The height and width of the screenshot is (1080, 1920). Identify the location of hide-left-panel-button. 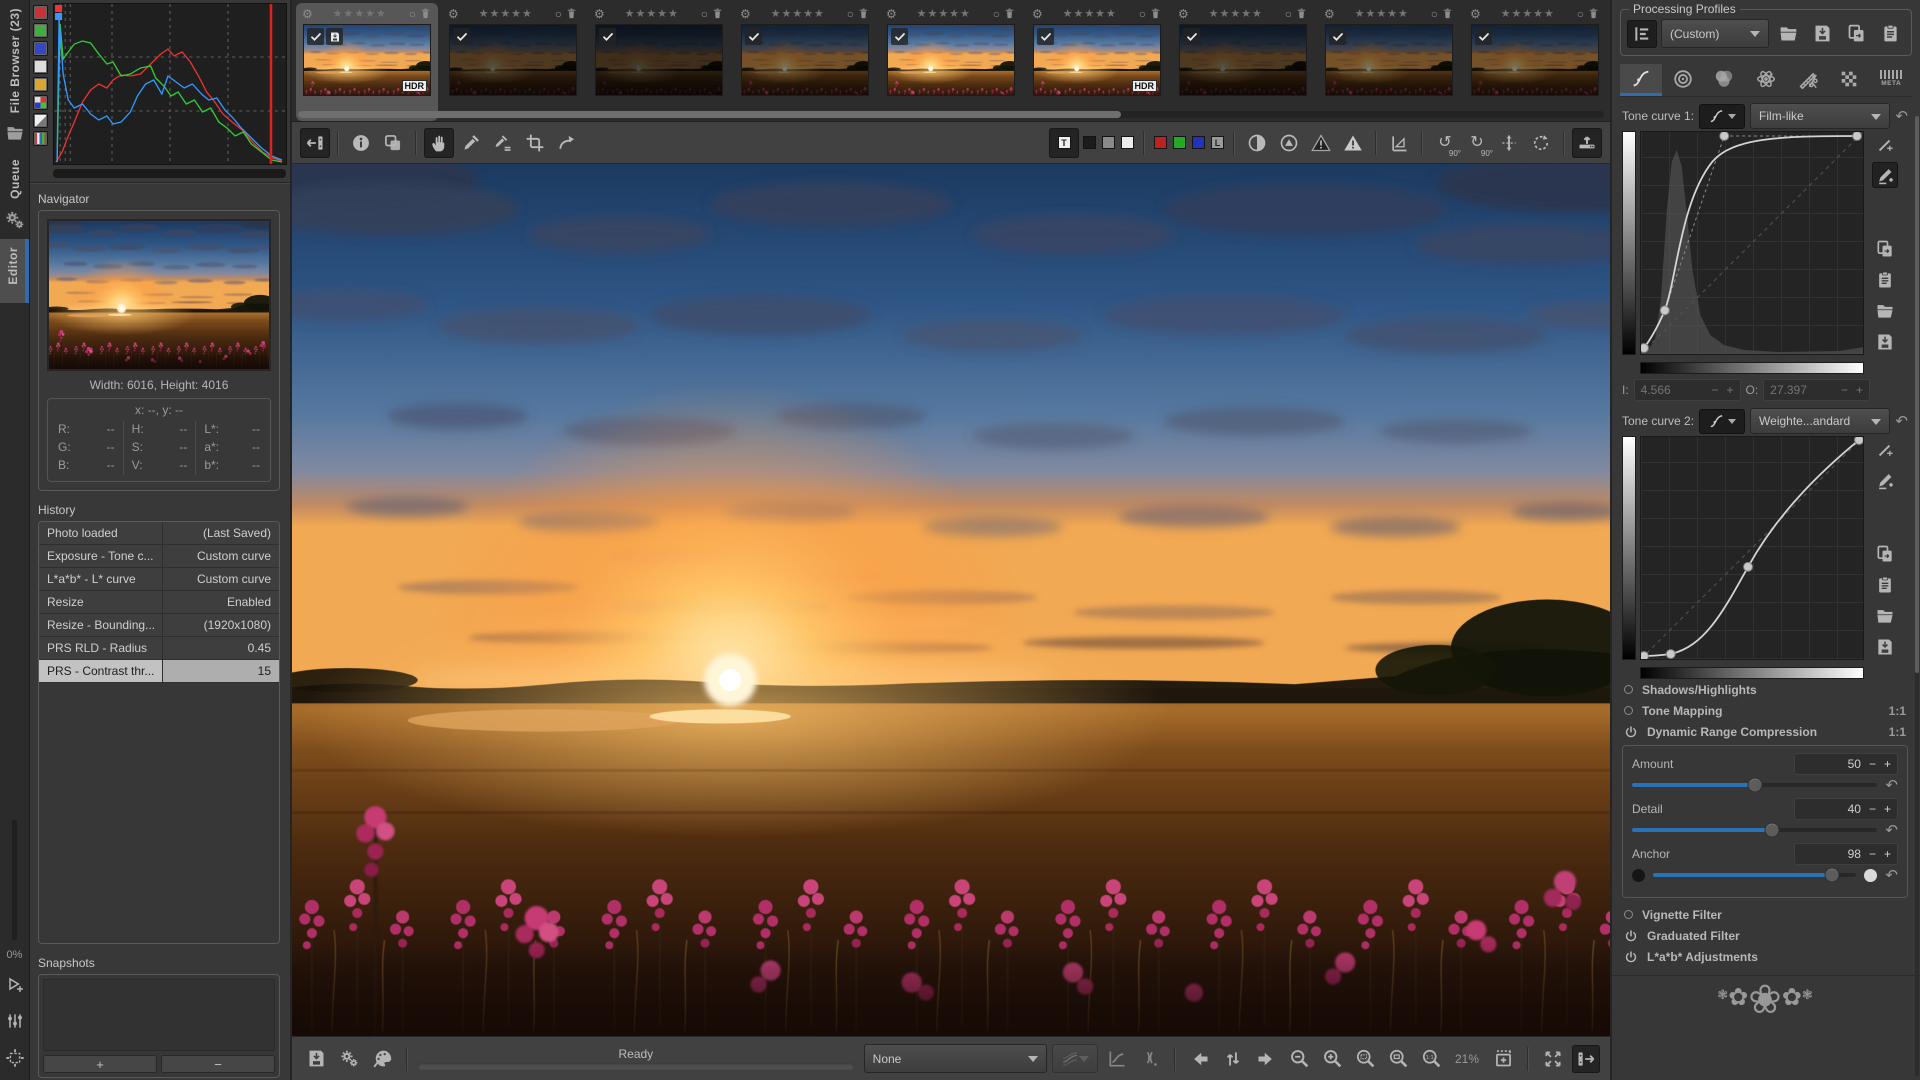
(315, 142).